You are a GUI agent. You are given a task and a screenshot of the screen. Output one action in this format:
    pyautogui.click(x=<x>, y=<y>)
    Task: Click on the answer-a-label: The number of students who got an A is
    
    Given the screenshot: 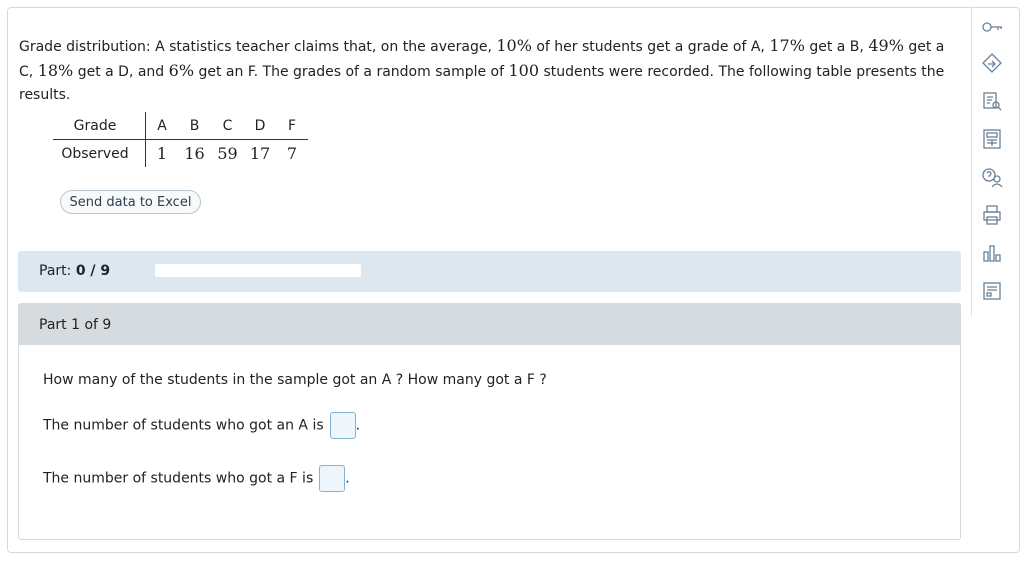 What is the action you would take?
    pyautogui.click(x=183, y=425)
    